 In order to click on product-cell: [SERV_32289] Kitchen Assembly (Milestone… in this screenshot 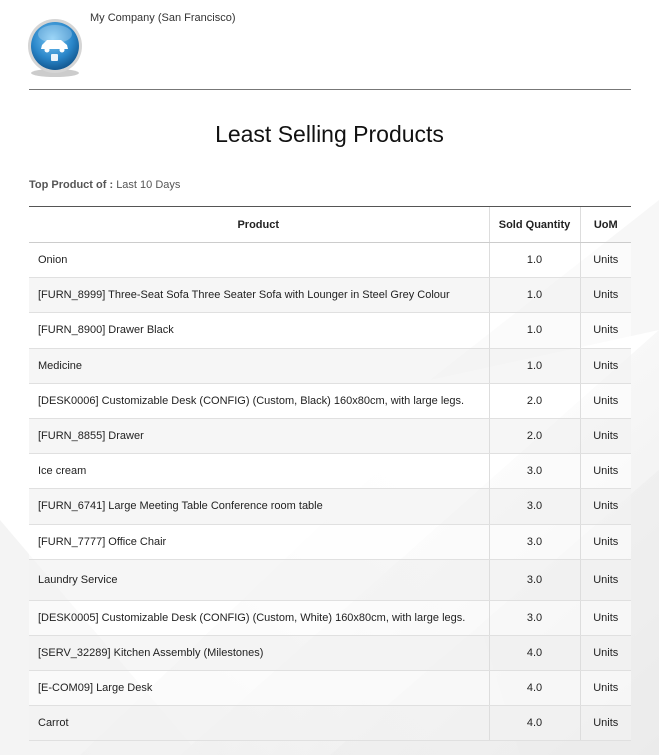, I will do `click(259, 653)`.